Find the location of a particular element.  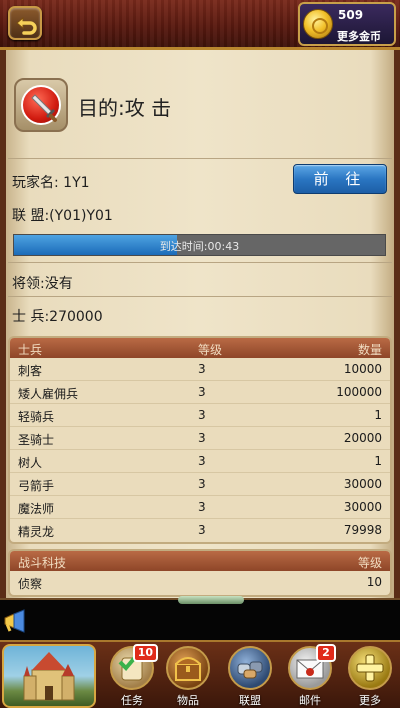

attack-mission-icon is located at coordinates (41, 105).